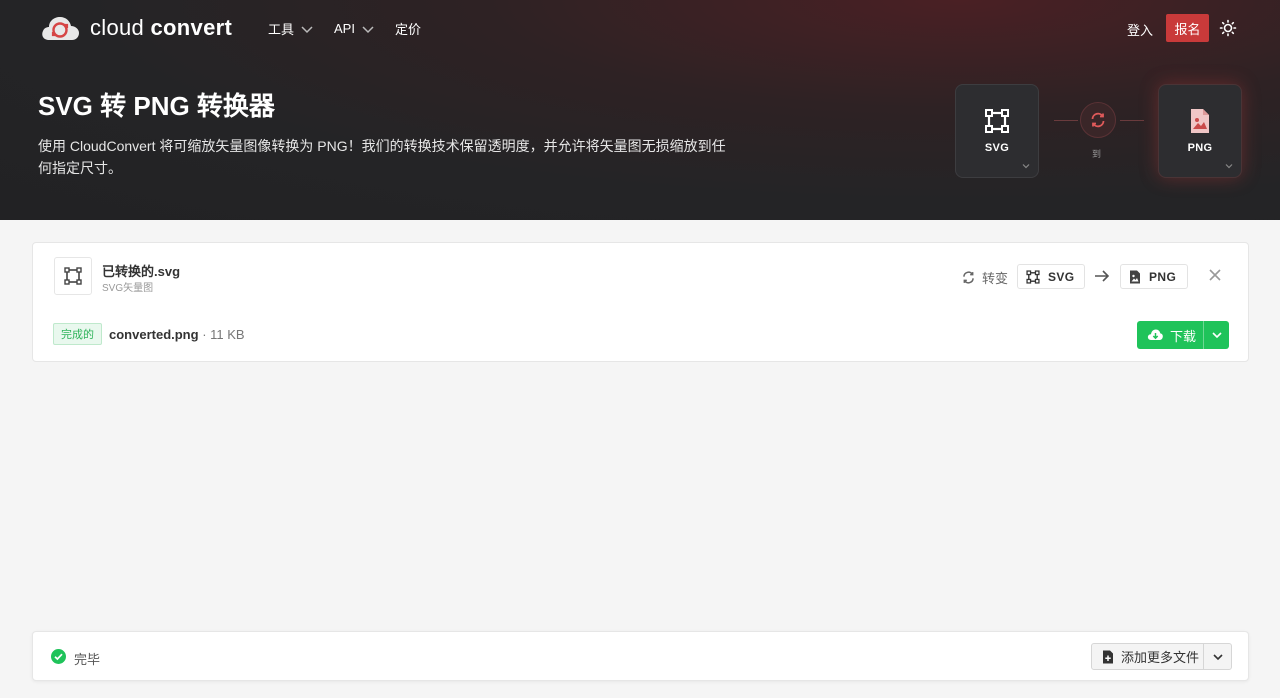  I want to click on file-plus-icon, so click(1108, 656).